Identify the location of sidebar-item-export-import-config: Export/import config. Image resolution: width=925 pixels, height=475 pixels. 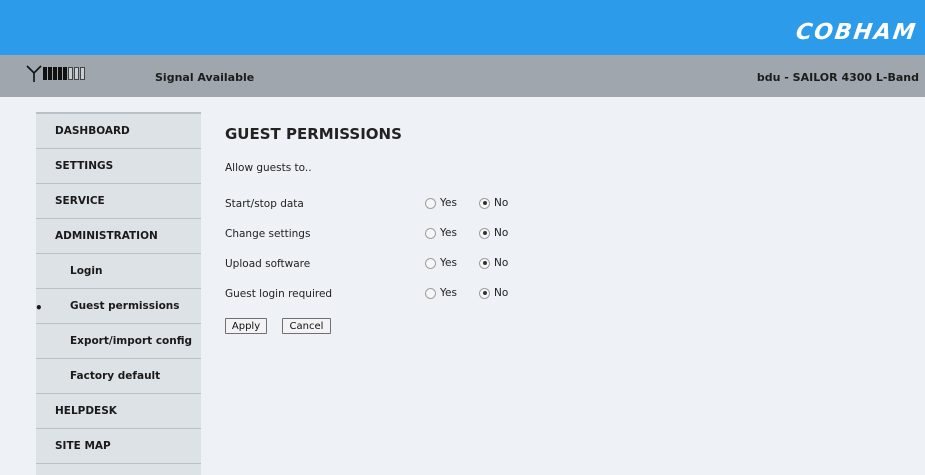
(118, 341).